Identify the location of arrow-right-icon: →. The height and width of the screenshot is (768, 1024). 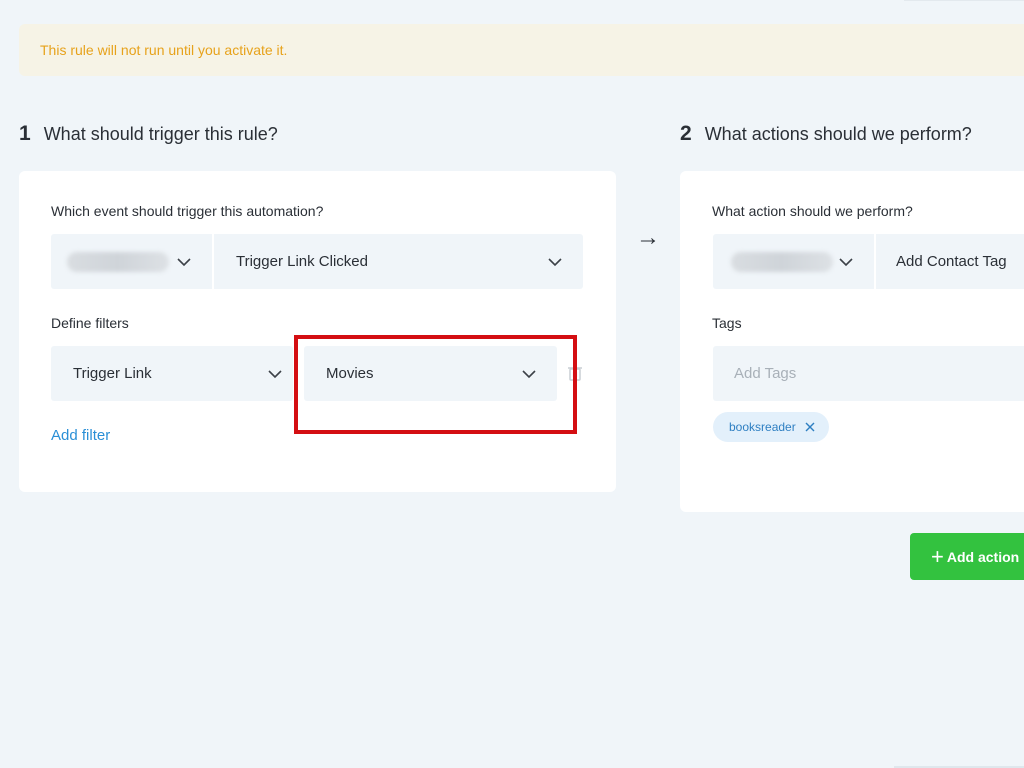
(648, 237).